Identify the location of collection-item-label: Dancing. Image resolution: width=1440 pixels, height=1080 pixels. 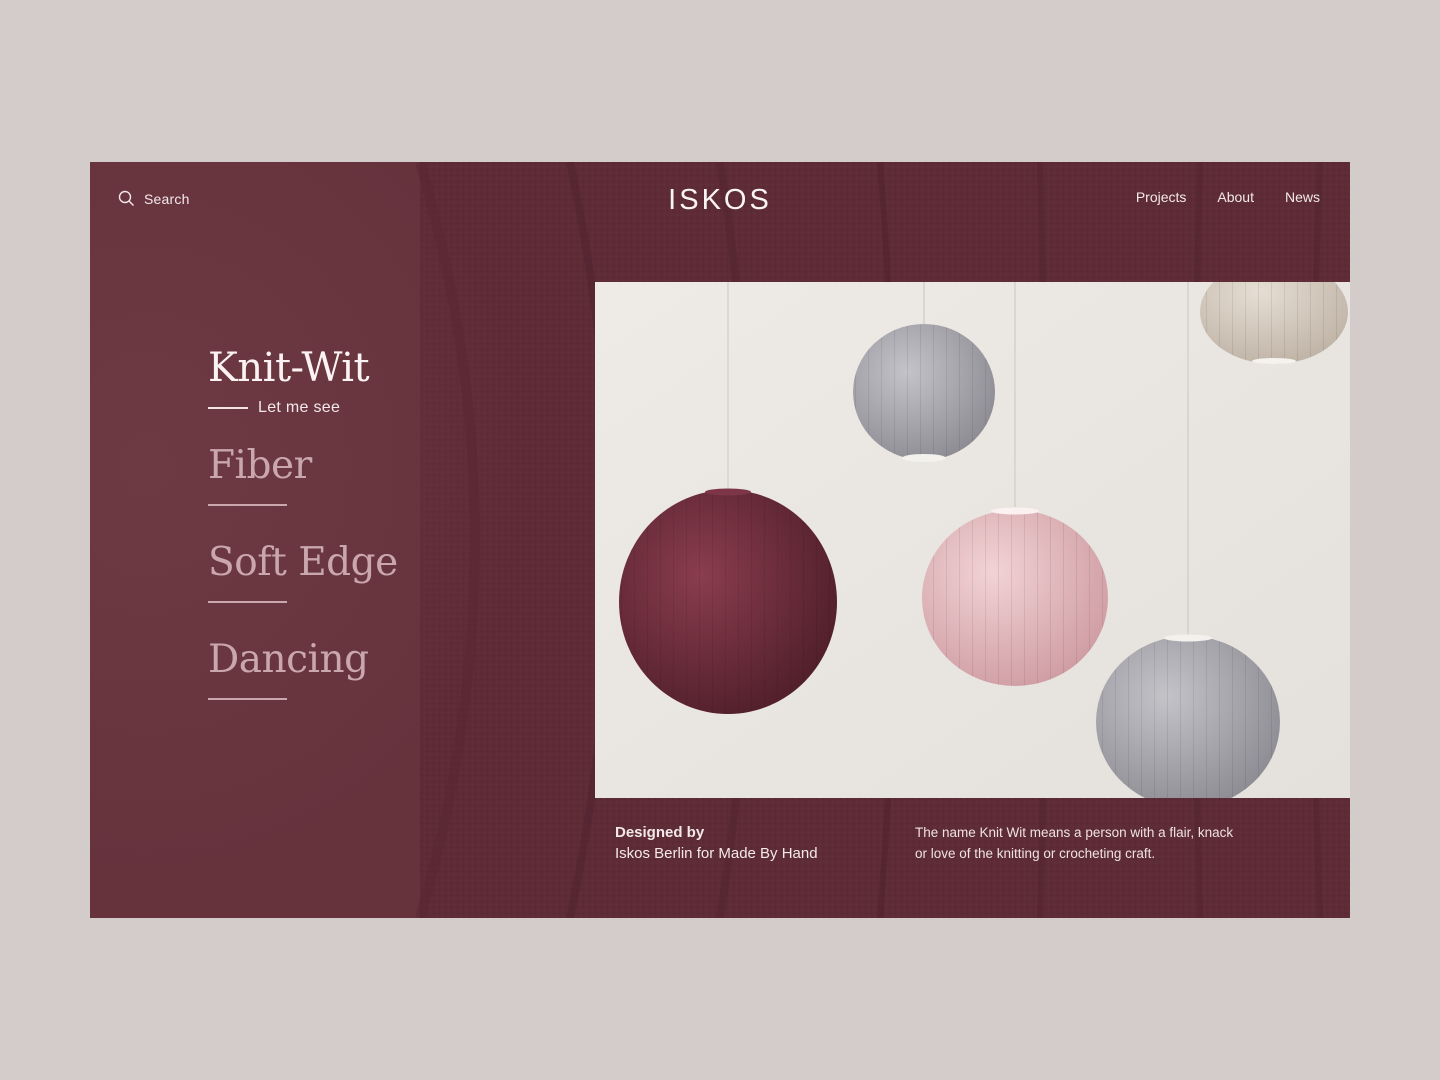
(288, 659).